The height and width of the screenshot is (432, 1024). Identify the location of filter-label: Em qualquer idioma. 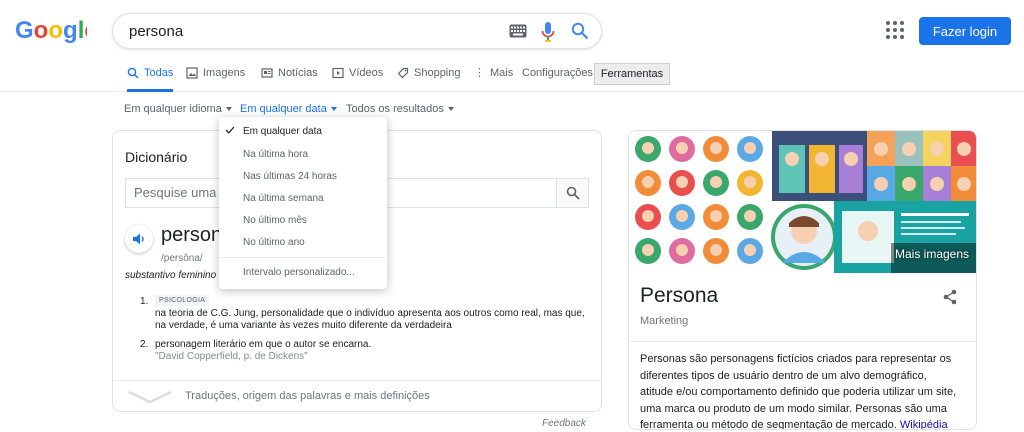
(173, 109).